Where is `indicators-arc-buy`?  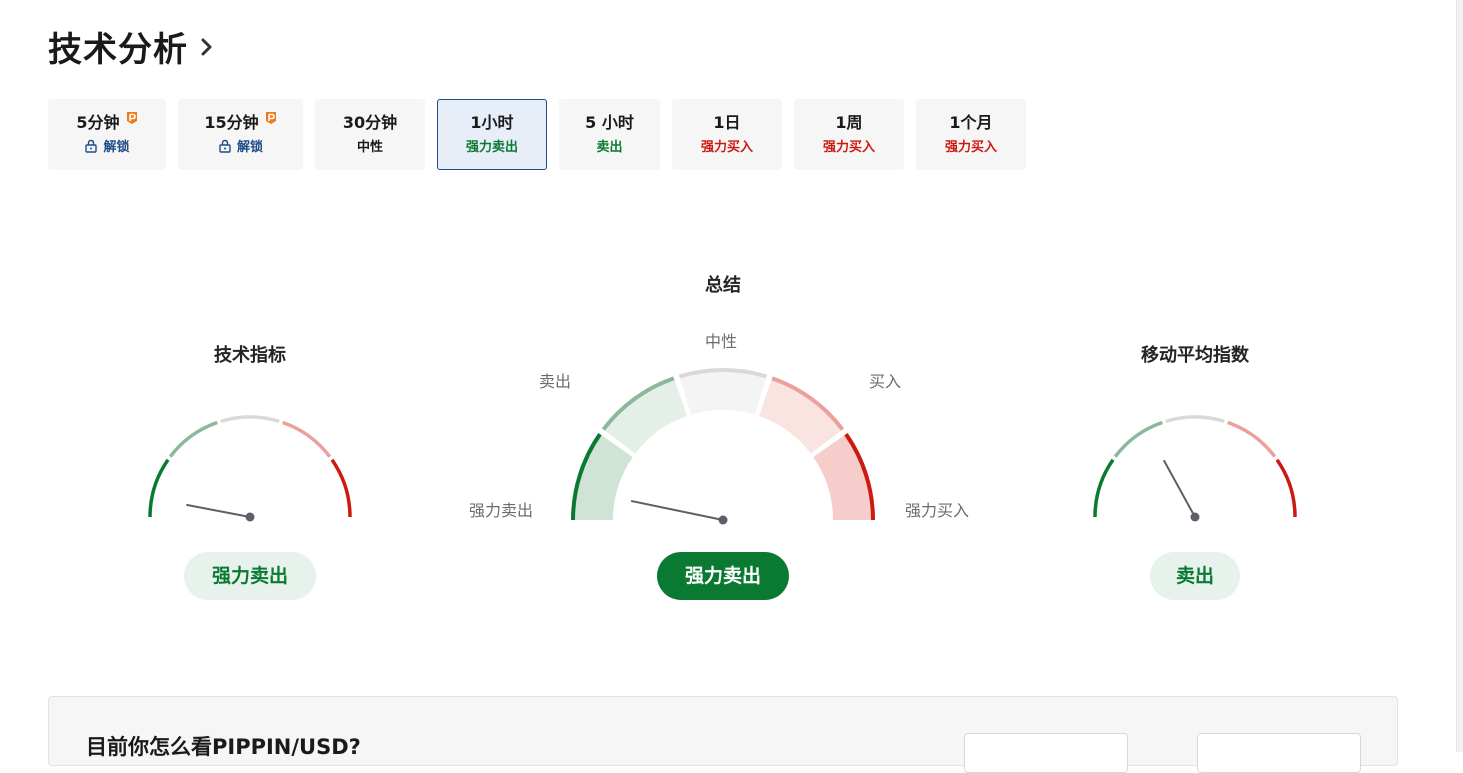 indicators-arc-buy is located at coordinates (307, 439).